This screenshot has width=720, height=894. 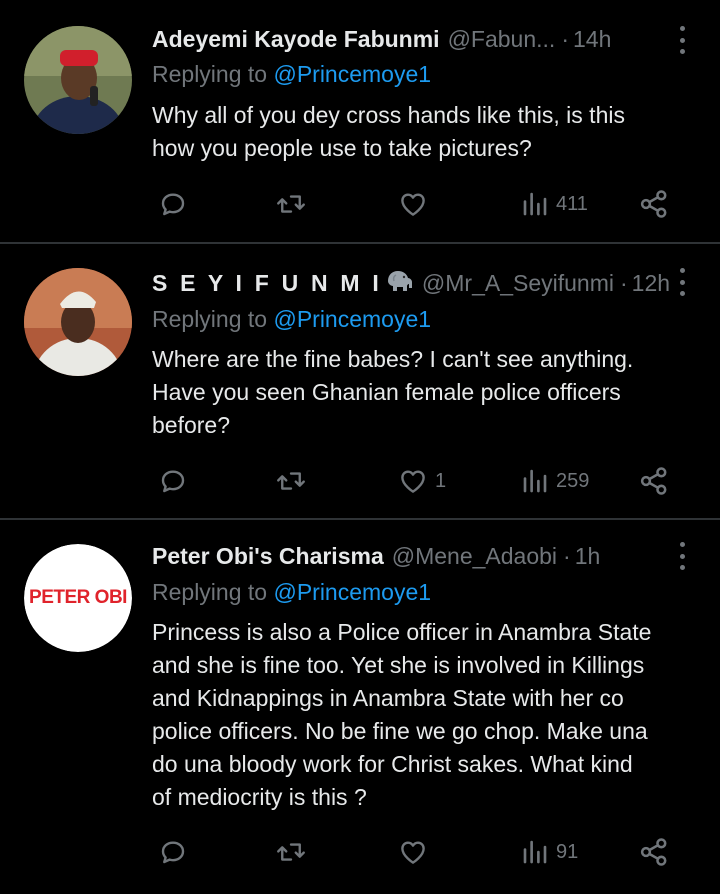 I want to click on tweet-header: Peter Obi's Charisma @Mene_Adaobi · 1h, so click(x=376, y=556).